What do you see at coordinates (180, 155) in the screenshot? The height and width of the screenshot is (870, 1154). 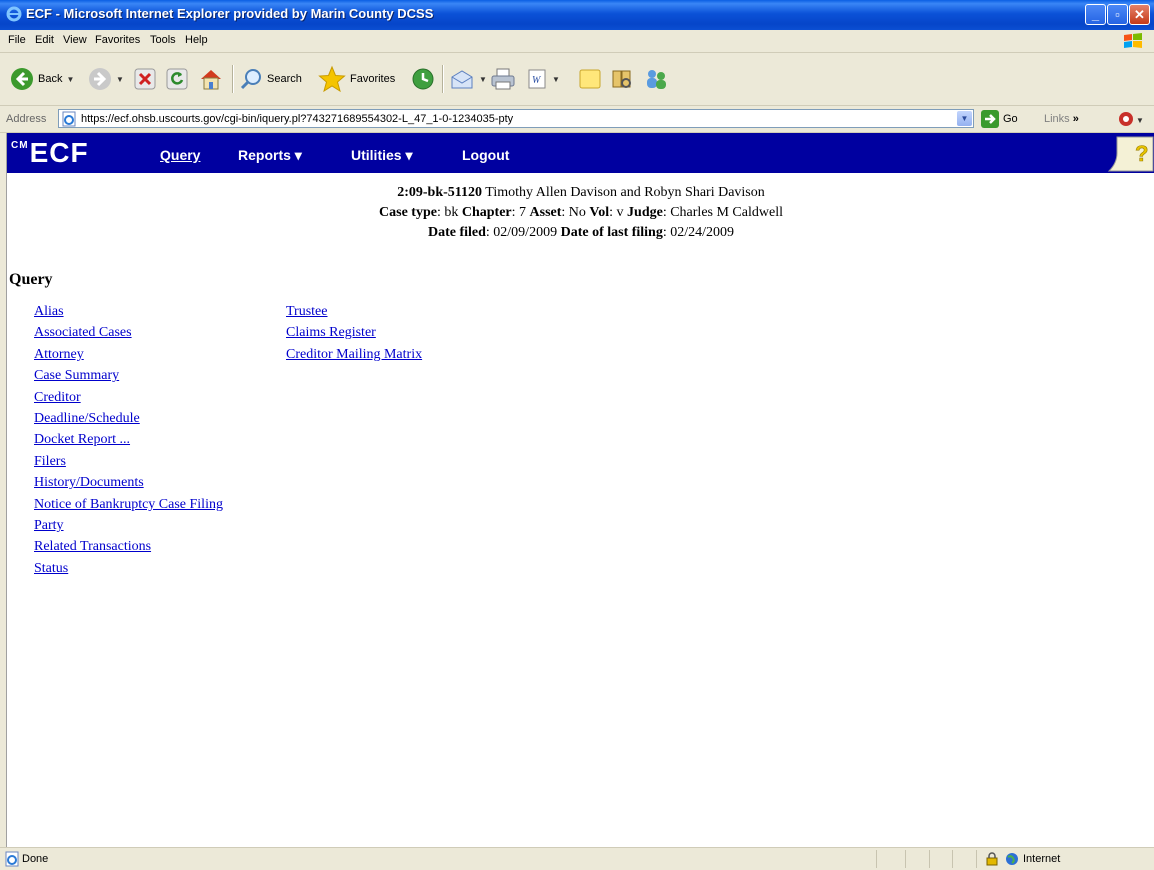 I see `nav-query: Query` at bounding box center [180, 155].